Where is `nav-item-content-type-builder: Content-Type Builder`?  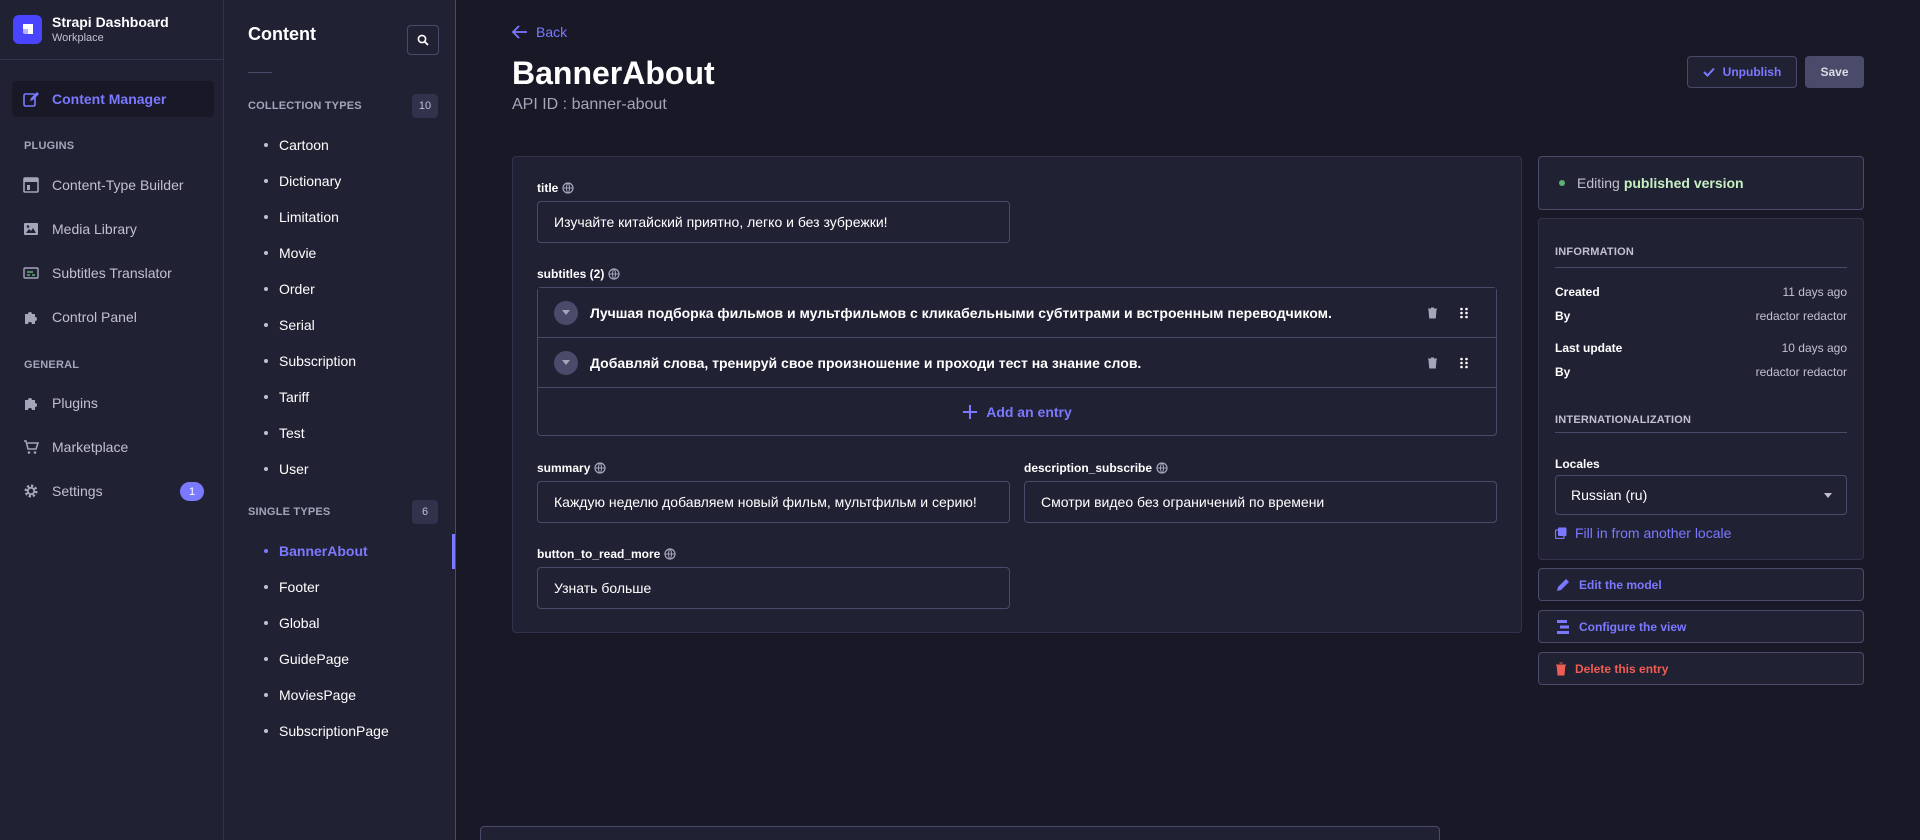 nav-item-content-type-builder: Content-Type Builder is located at coordinates (113, 185).